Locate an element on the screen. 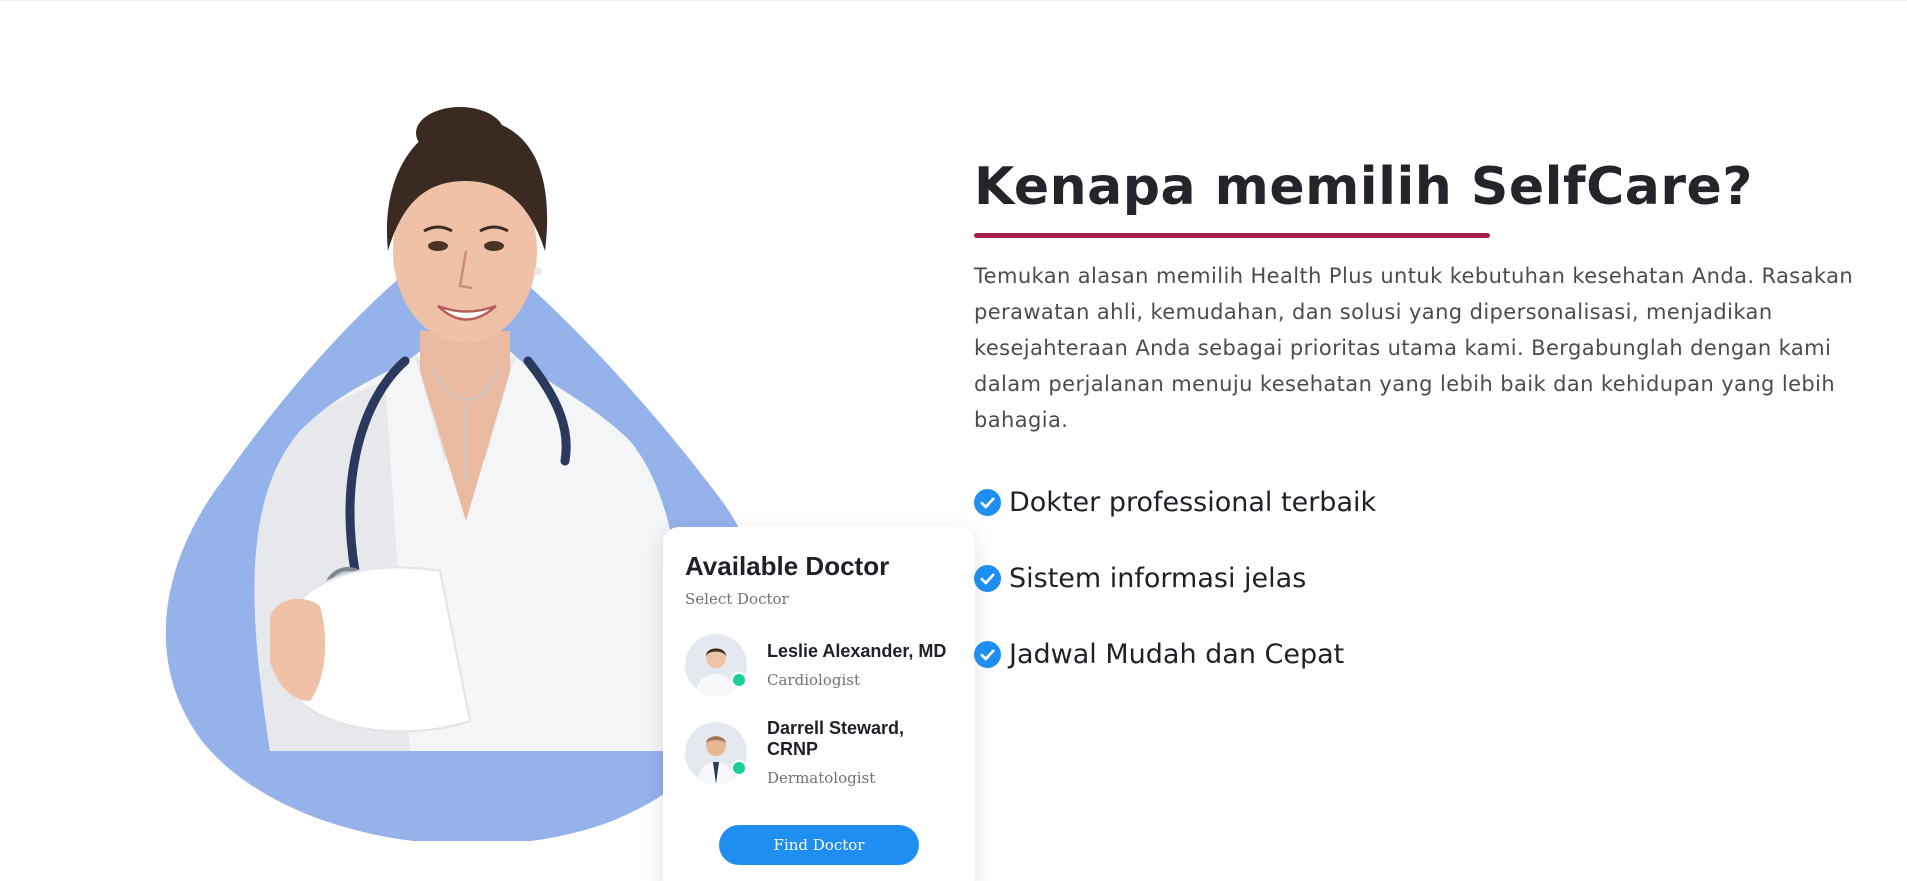  doctor-specialty: Cardiologist is located at coordinates (813, 680).